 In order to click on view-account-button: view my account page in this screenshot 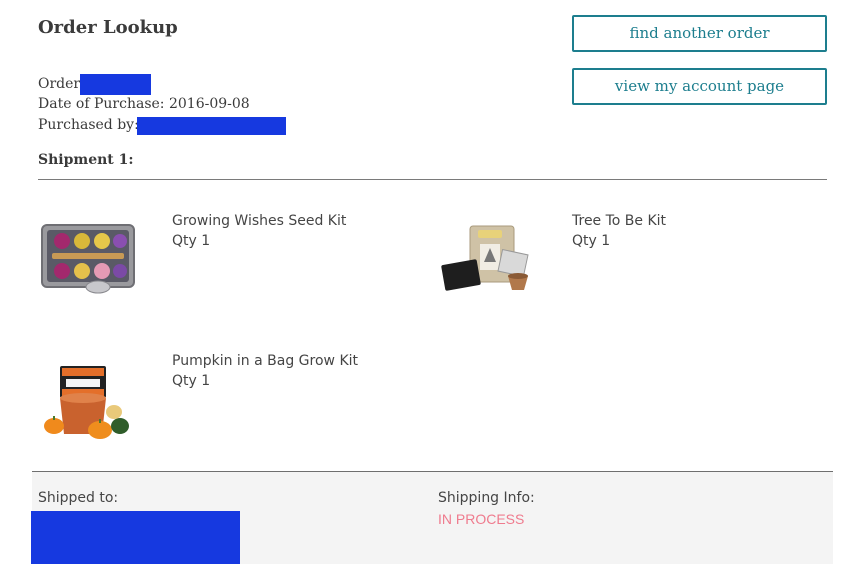, I will do `click(699, 86)`.